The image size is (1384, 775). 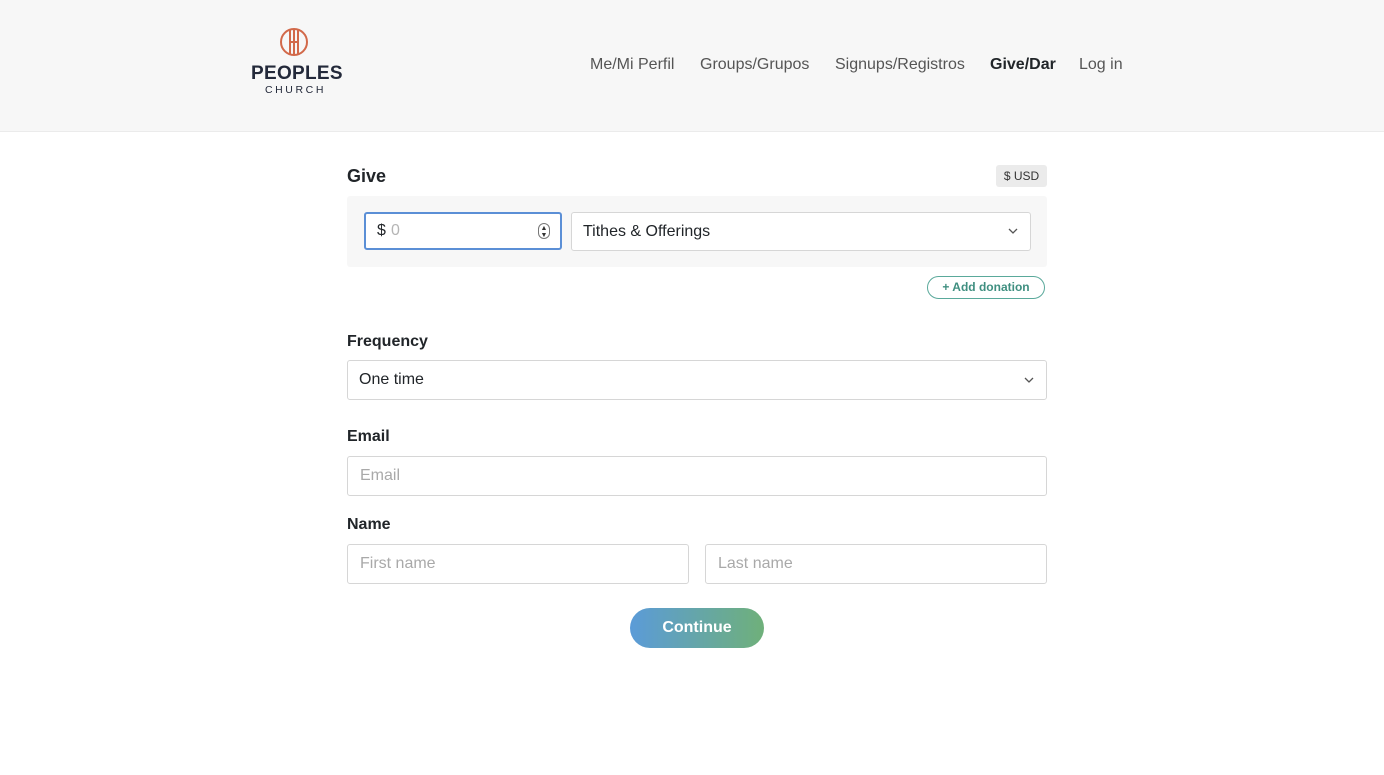 I want to click on amount-stepper: ▲ ▼, so click(x=544, y=231).